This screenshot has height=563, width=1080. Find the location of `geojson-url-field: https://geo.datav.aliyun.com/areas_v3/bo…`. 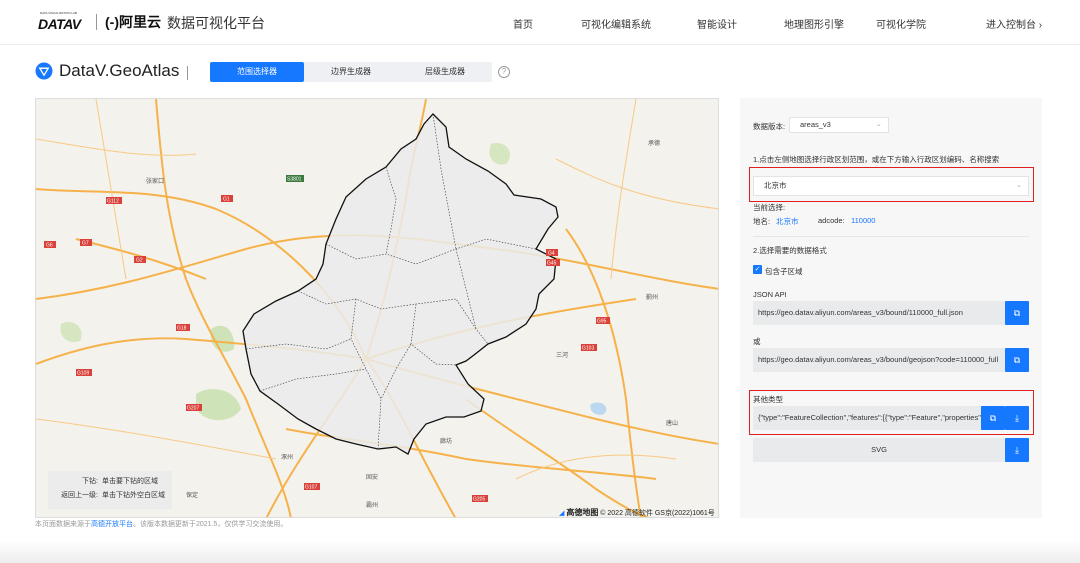

geojson-url-field: https://geo.datav.aliyun.com/areas_v3/bo… is located at coordinates (879, 360).